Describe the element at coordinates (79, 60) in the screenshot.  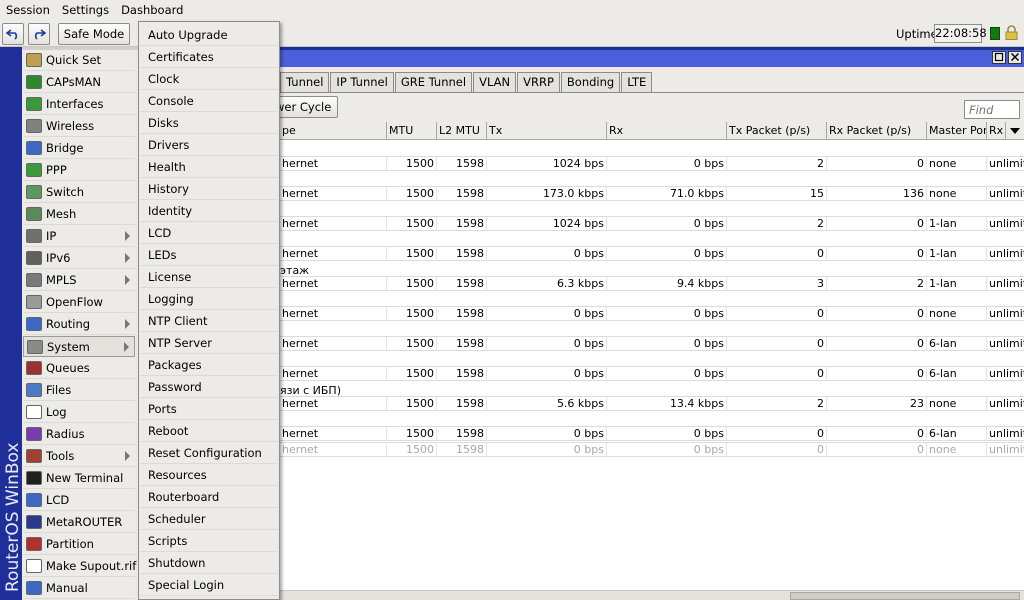
I see `sidebar-item-quick-set: Quick Set` at that location.